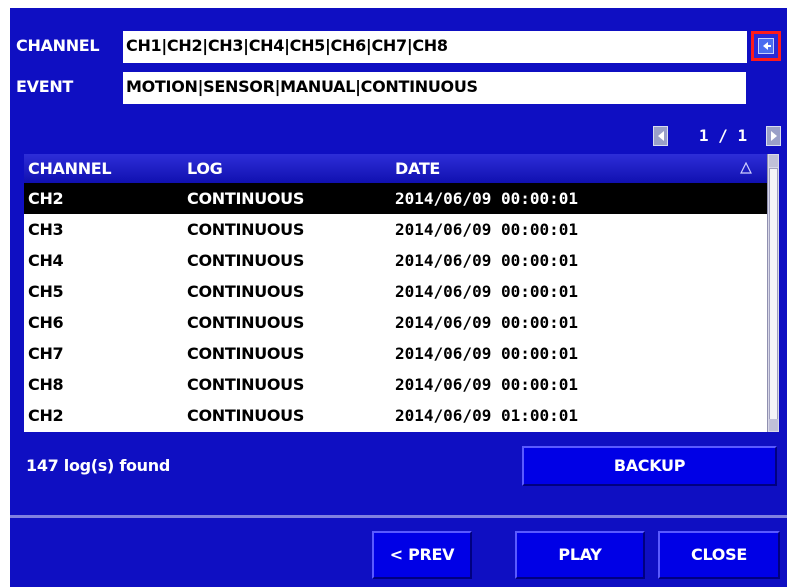  What do you see at coordinates (580, 555) in the screenshot?
I see `play-button: PLAY` at bounding box center [580, 555].